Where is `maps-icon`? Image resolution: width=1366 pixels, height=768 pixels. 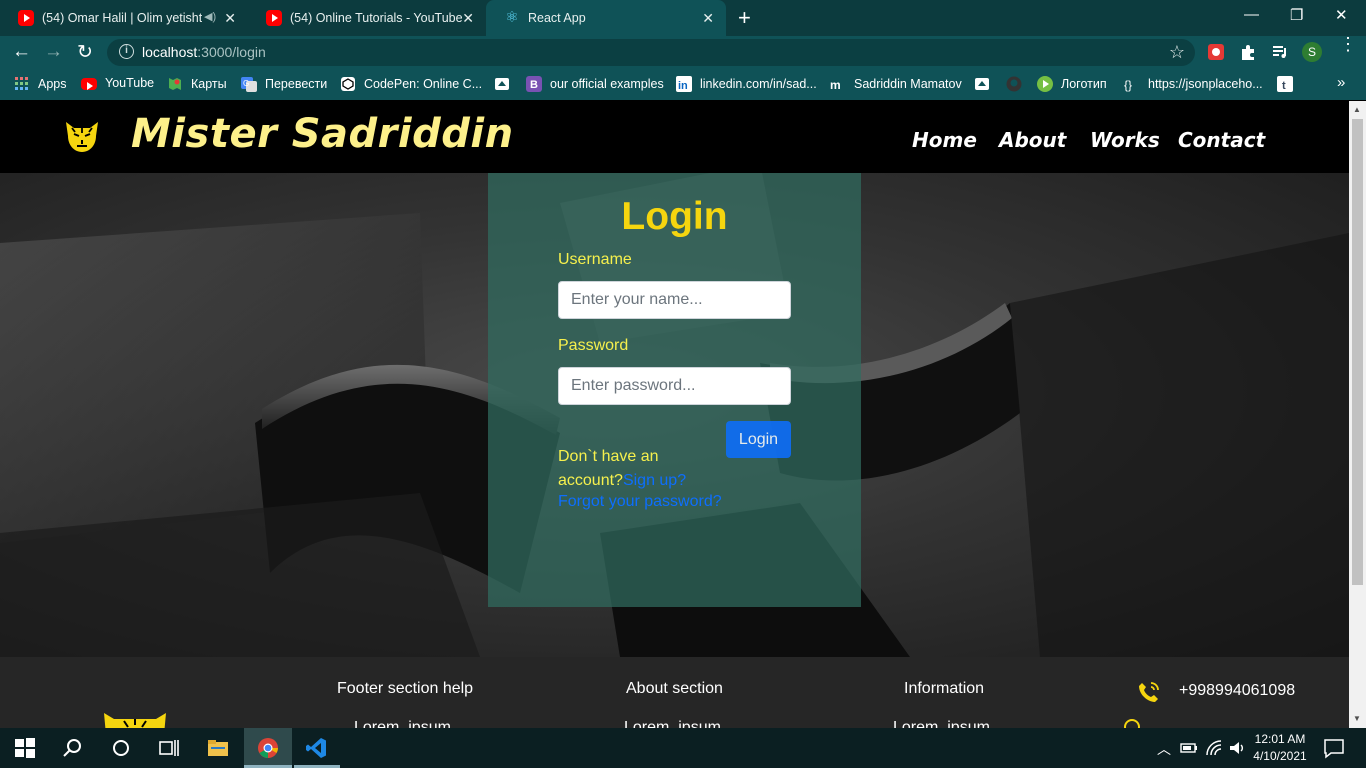 maps-icon is located at coordinates (175, 84).